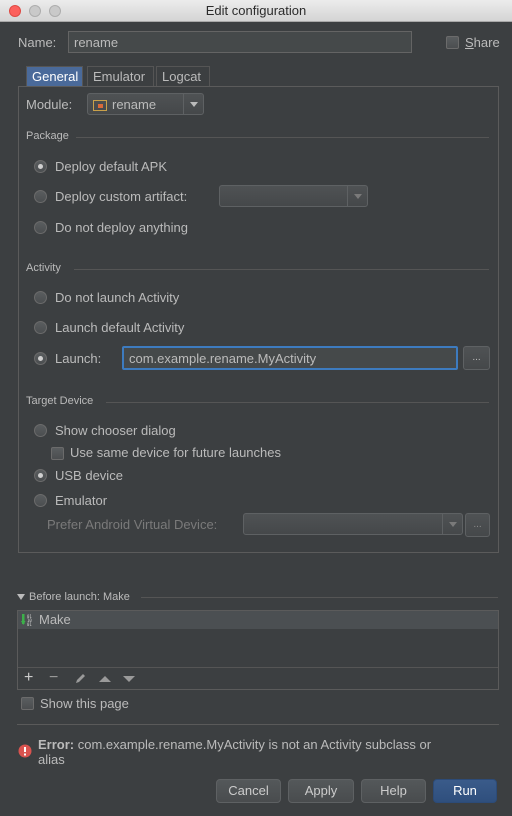  What do you see at coordinates (290, 358) in the screenshot?
I see `launch-activity-input` at bounding box center [290, 358].